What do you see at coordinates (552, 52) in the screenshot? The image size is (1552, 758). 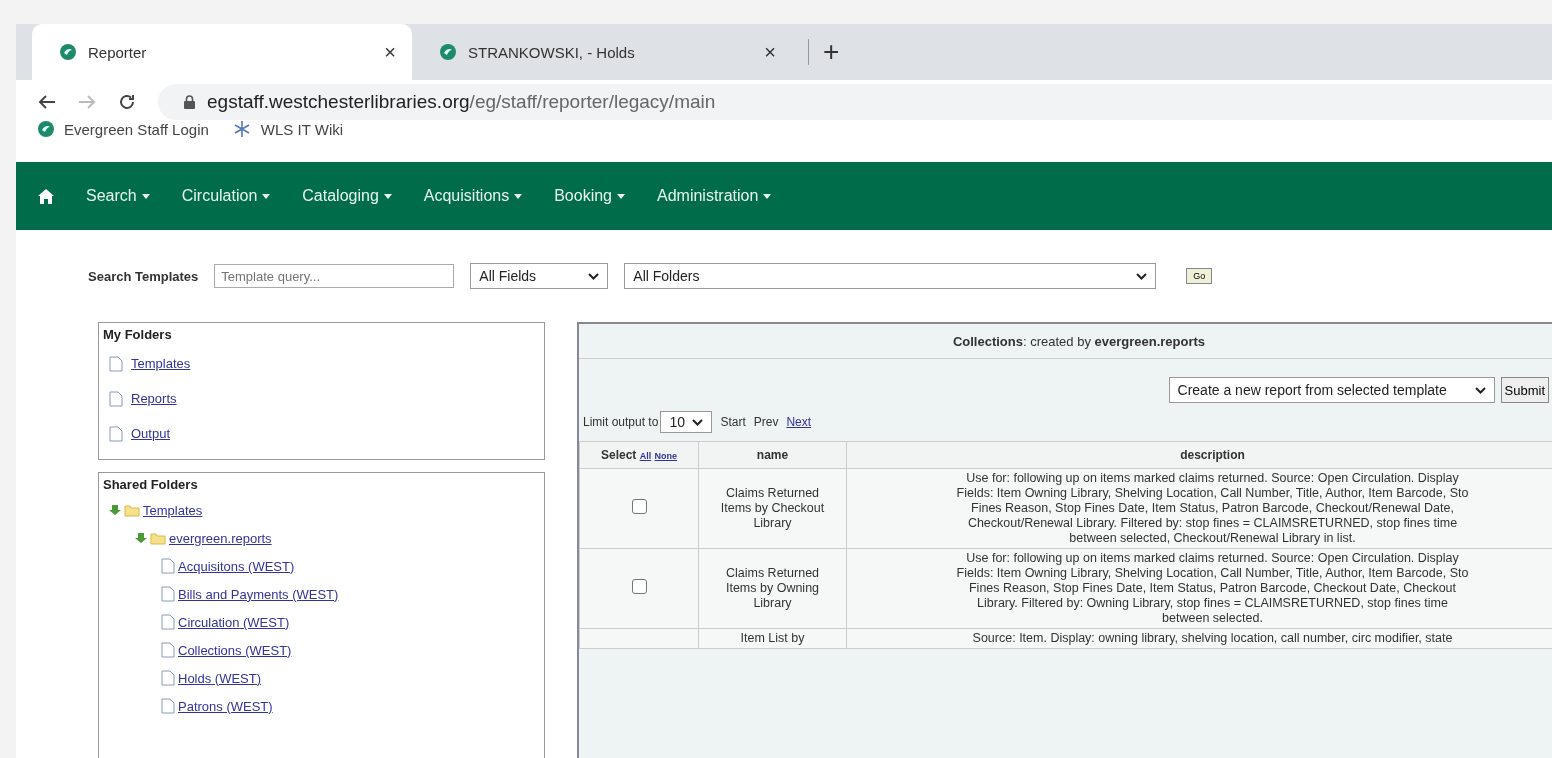 I see `tab-title: STRANKOWSKI, - Holds` at bounding box center [552, 52].